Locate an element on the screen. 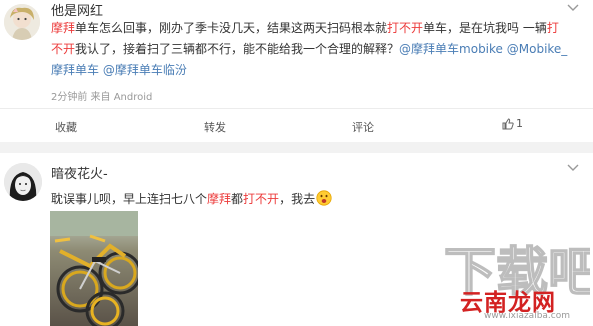 The height and width of the screenshot is (326, 593). text-segment: ，我去 is located at coordinates (297, 199).